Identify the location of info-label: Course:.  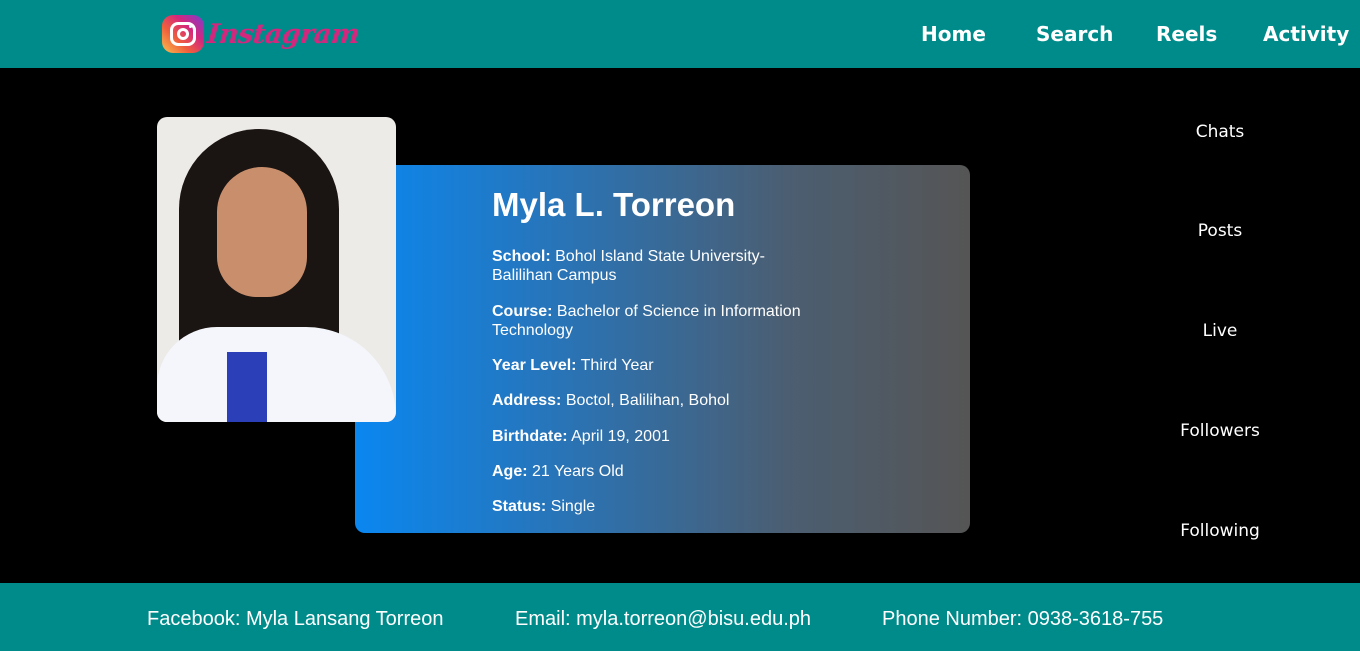
(522, 311).